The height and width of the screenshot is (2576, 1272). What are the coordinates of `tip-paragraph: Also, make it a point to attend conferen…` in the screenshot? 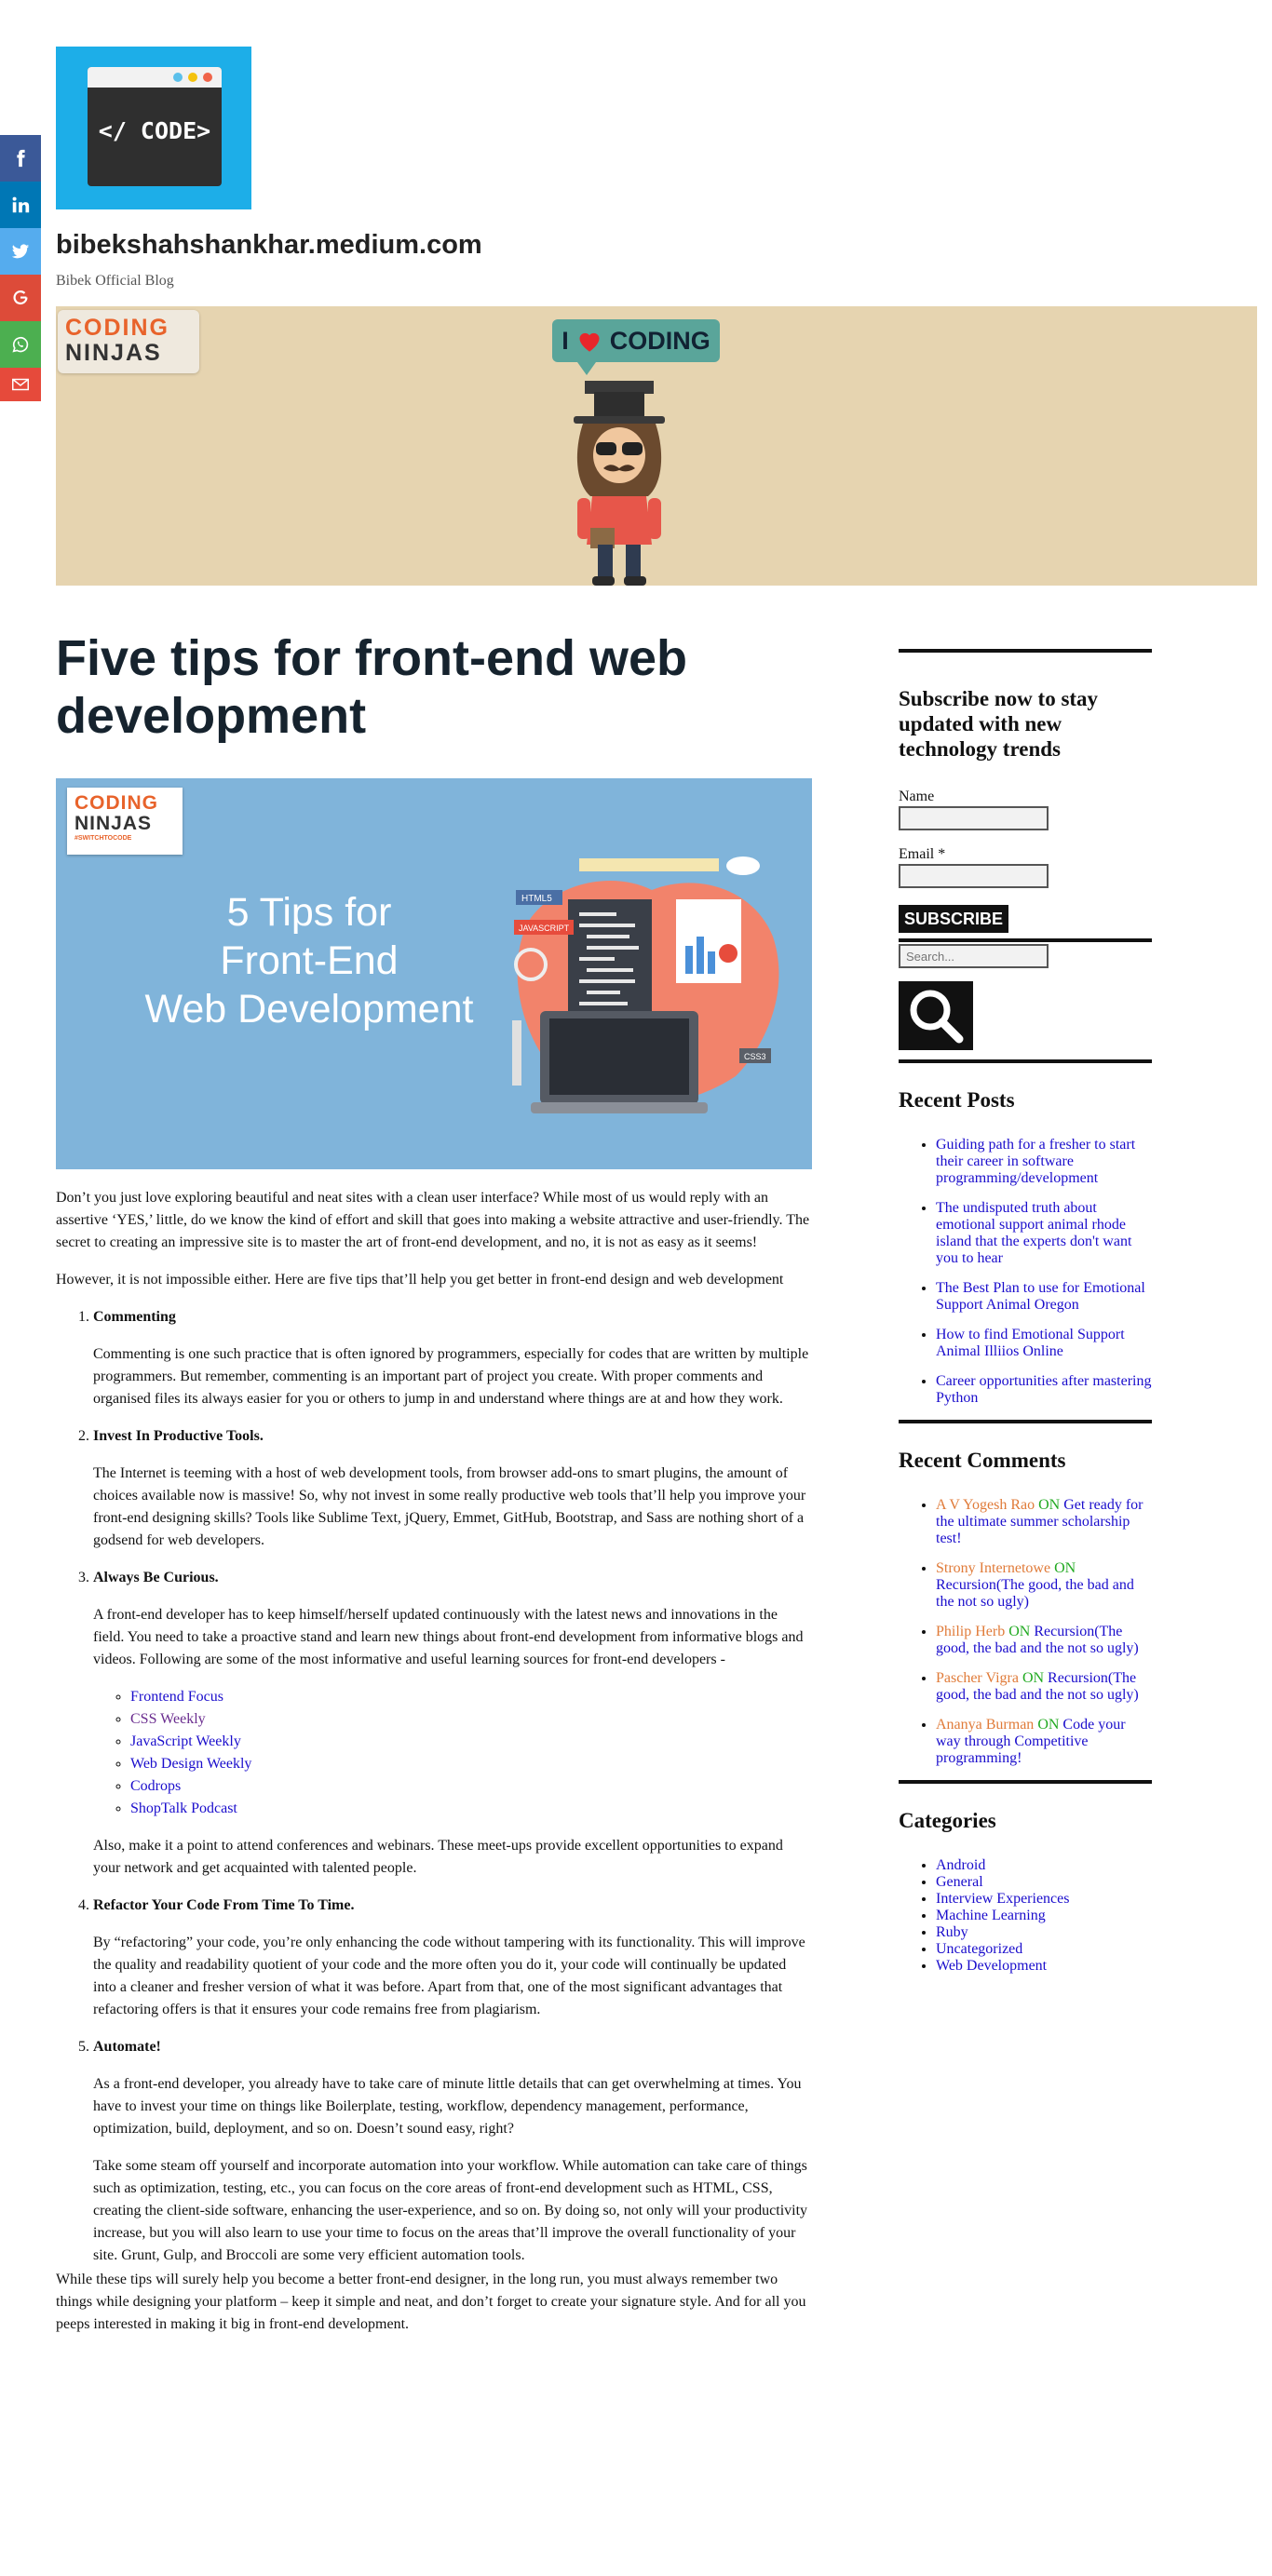 It's located at (438, 1857).